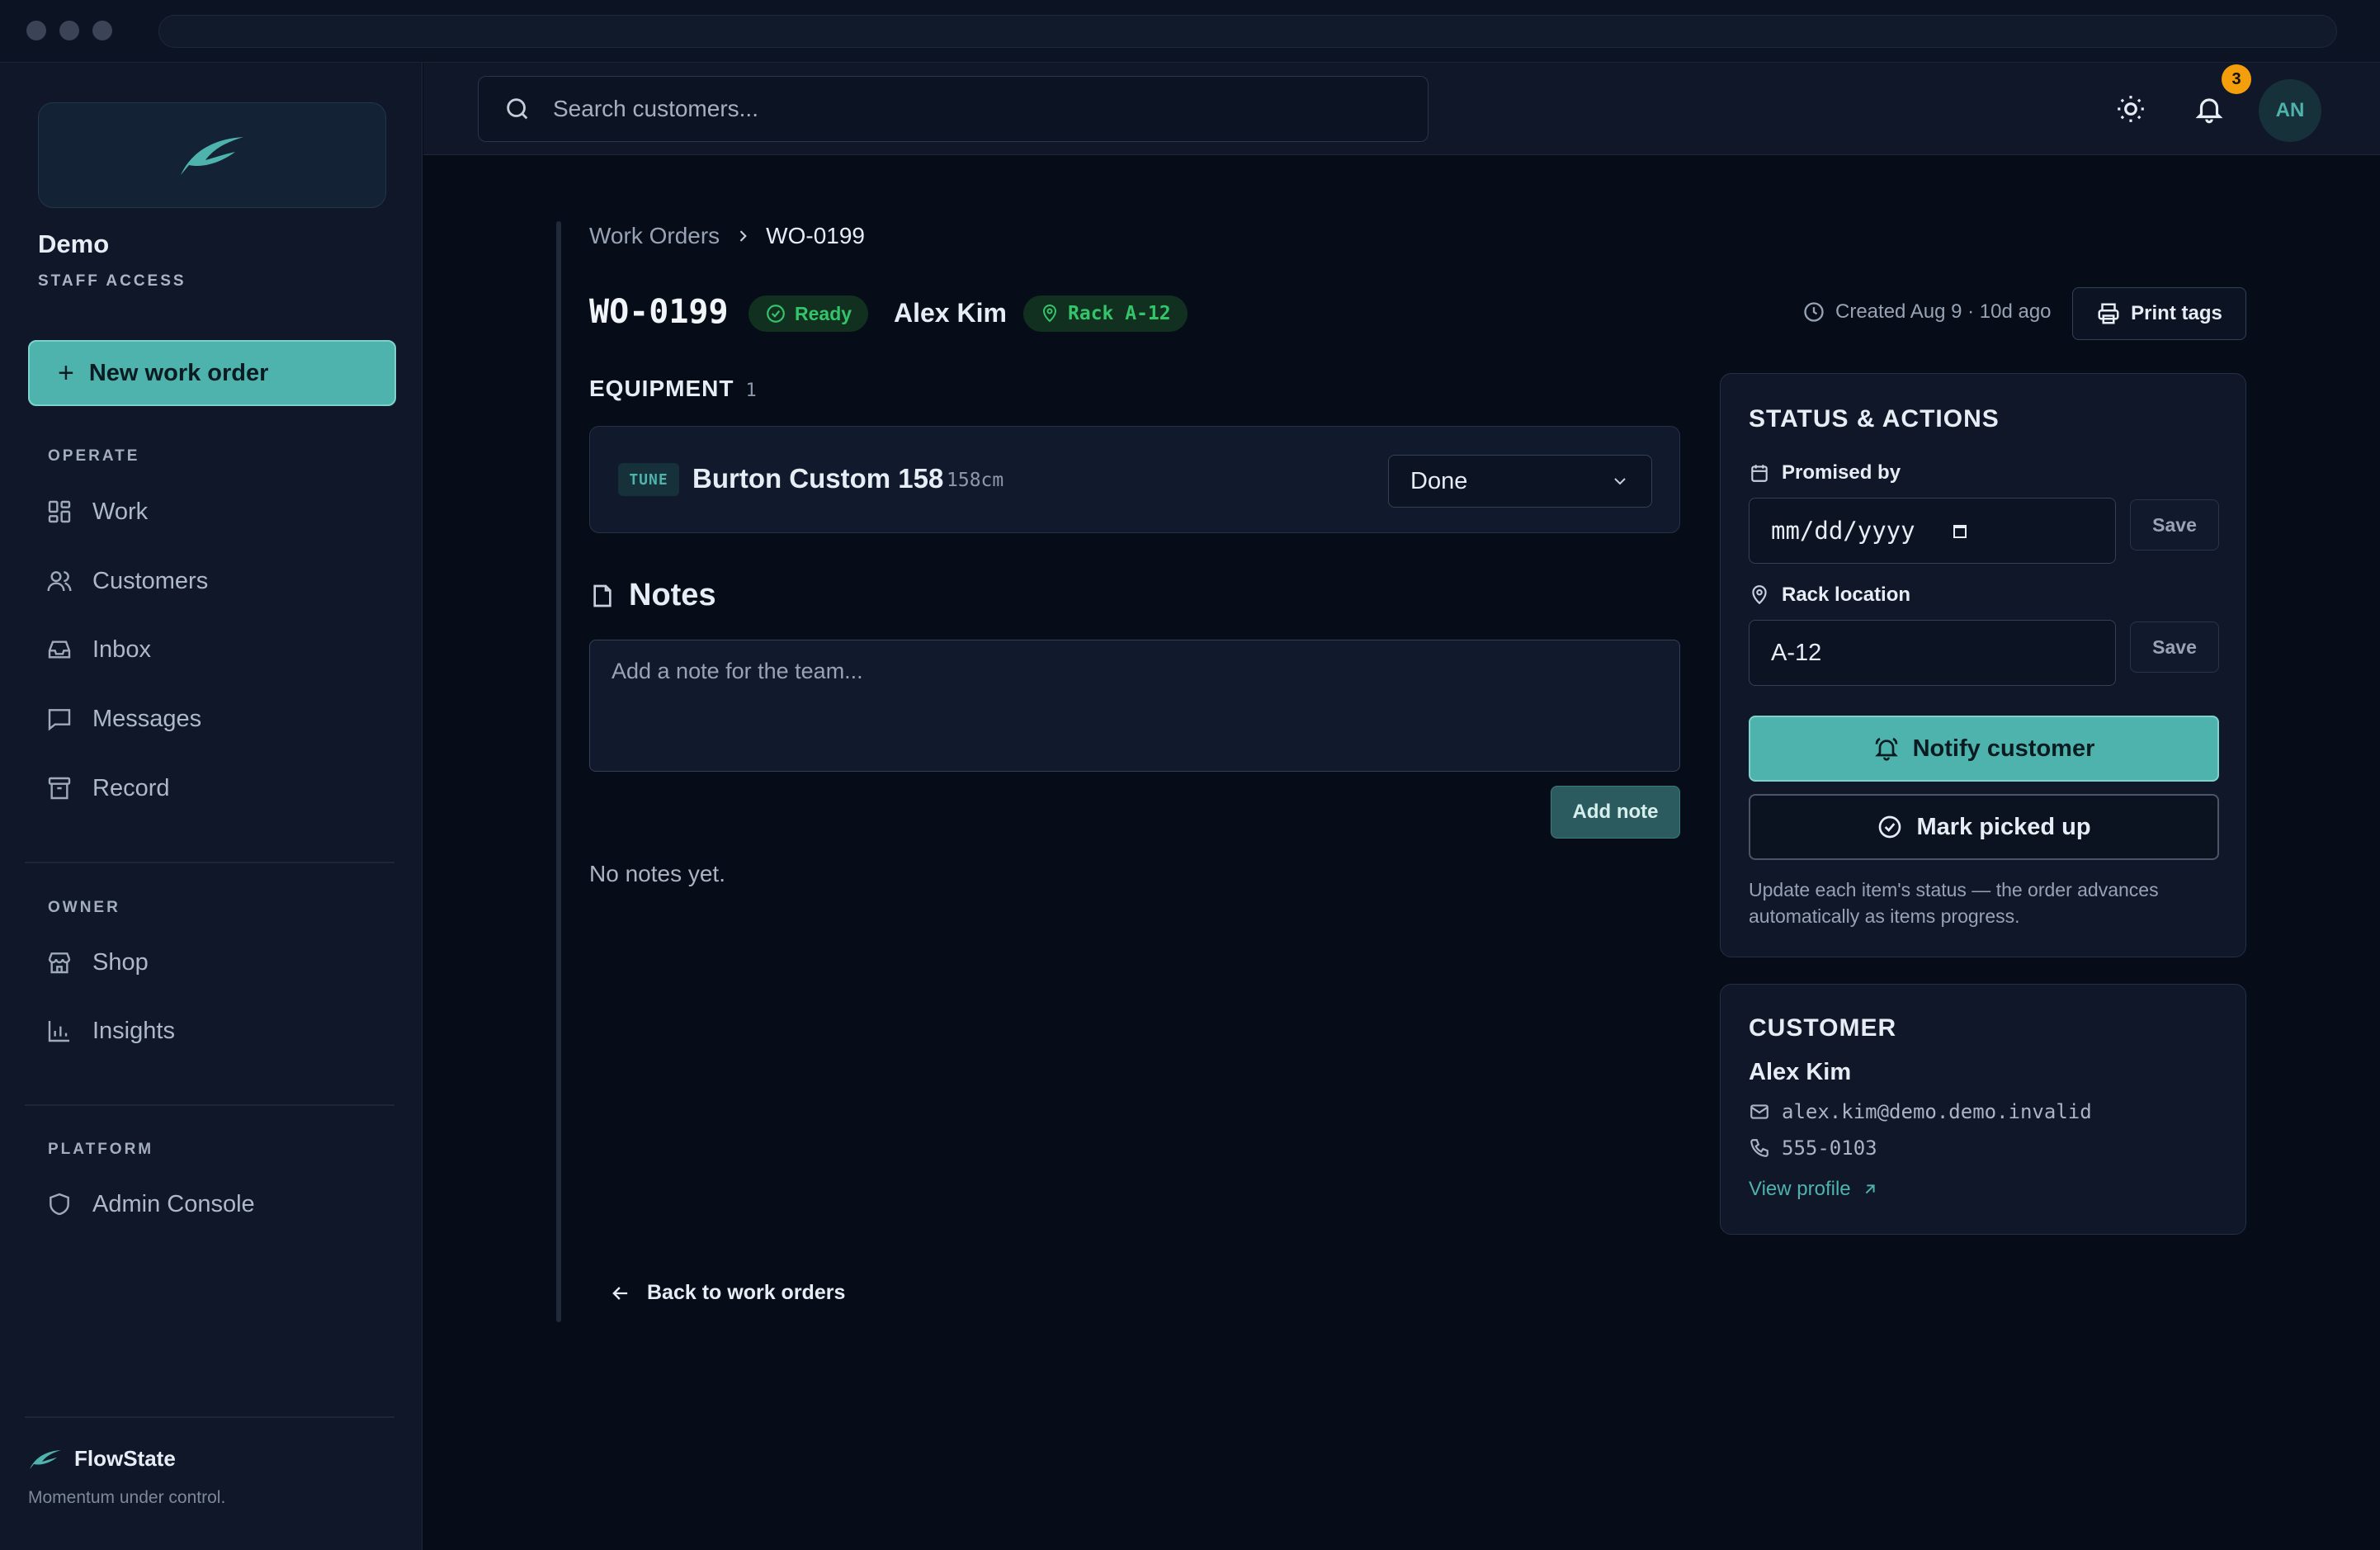  What do you see at coordinates (1829, 1148) in the screenshot?
I see `customer-phone-text: 555-0103` at bounding box center [1829, 1148].